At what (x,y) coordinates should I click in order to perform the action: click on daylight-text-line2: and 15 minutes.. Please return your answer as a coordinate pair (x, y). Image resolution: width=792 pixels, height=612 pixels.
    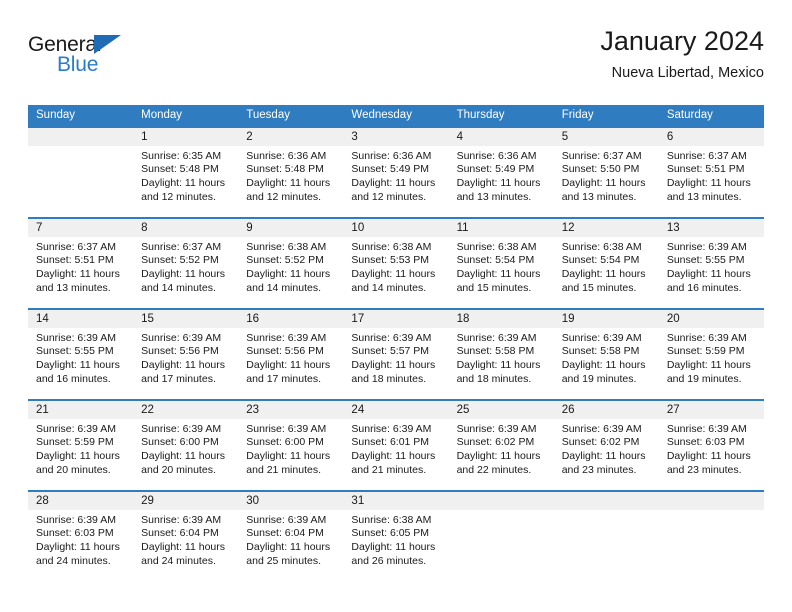
    Looking at the image, I should click on (599, 287).